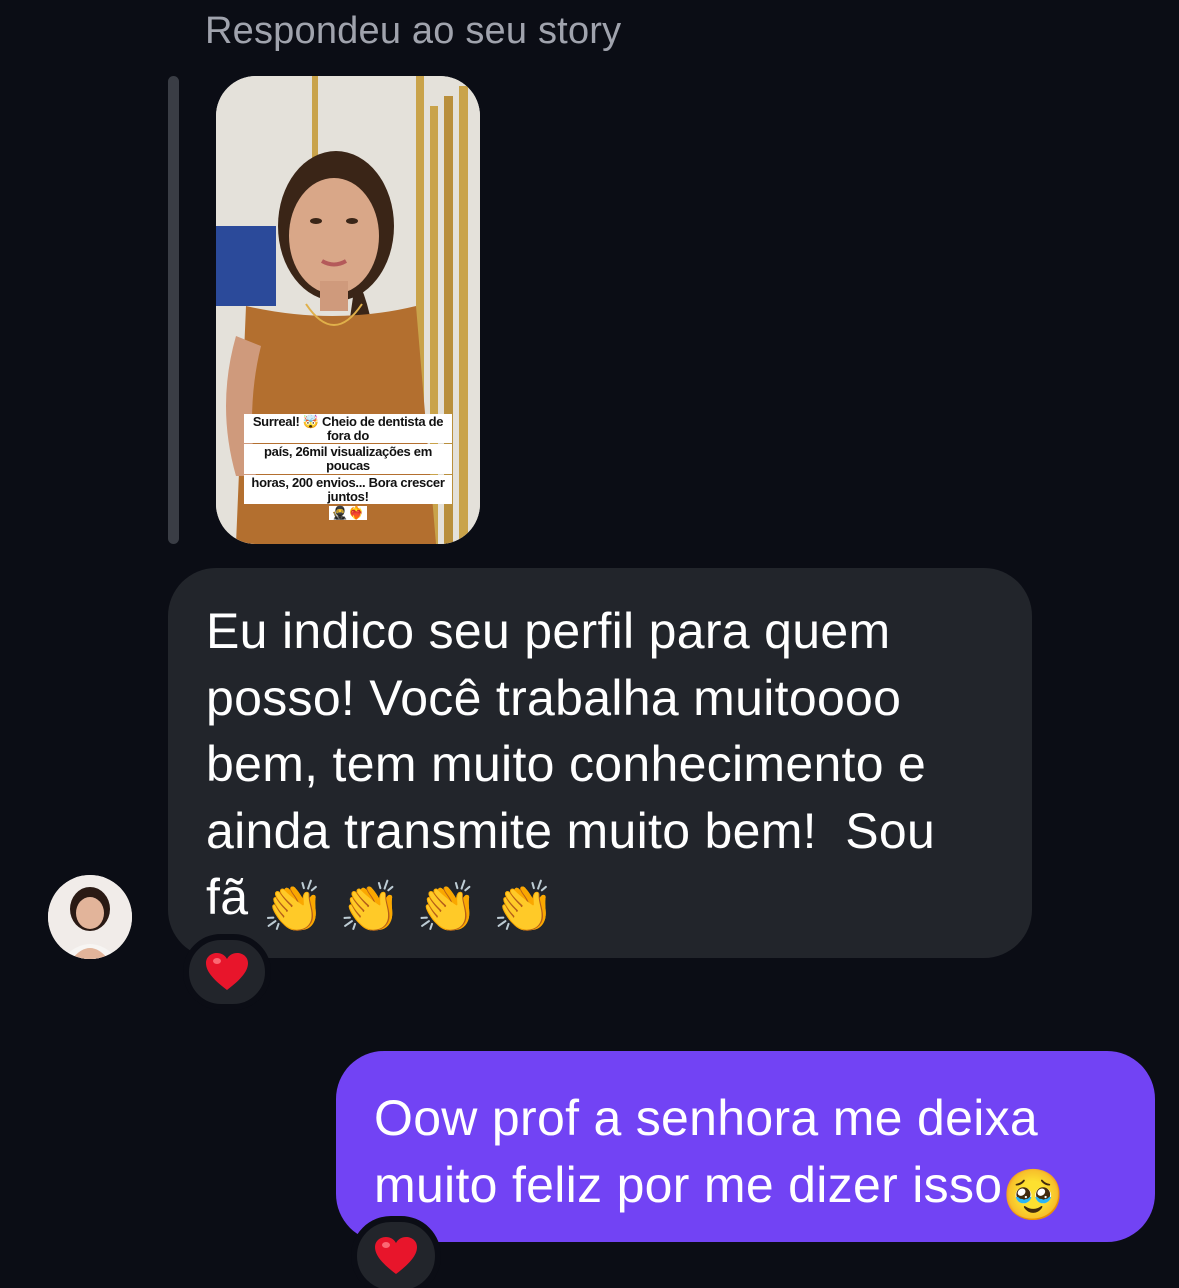  What do you see at coordinates (1033, 1194) in the screenshot?
I see `pleading-face-emoji: 🥹` at bounding box center [1033, 1194].